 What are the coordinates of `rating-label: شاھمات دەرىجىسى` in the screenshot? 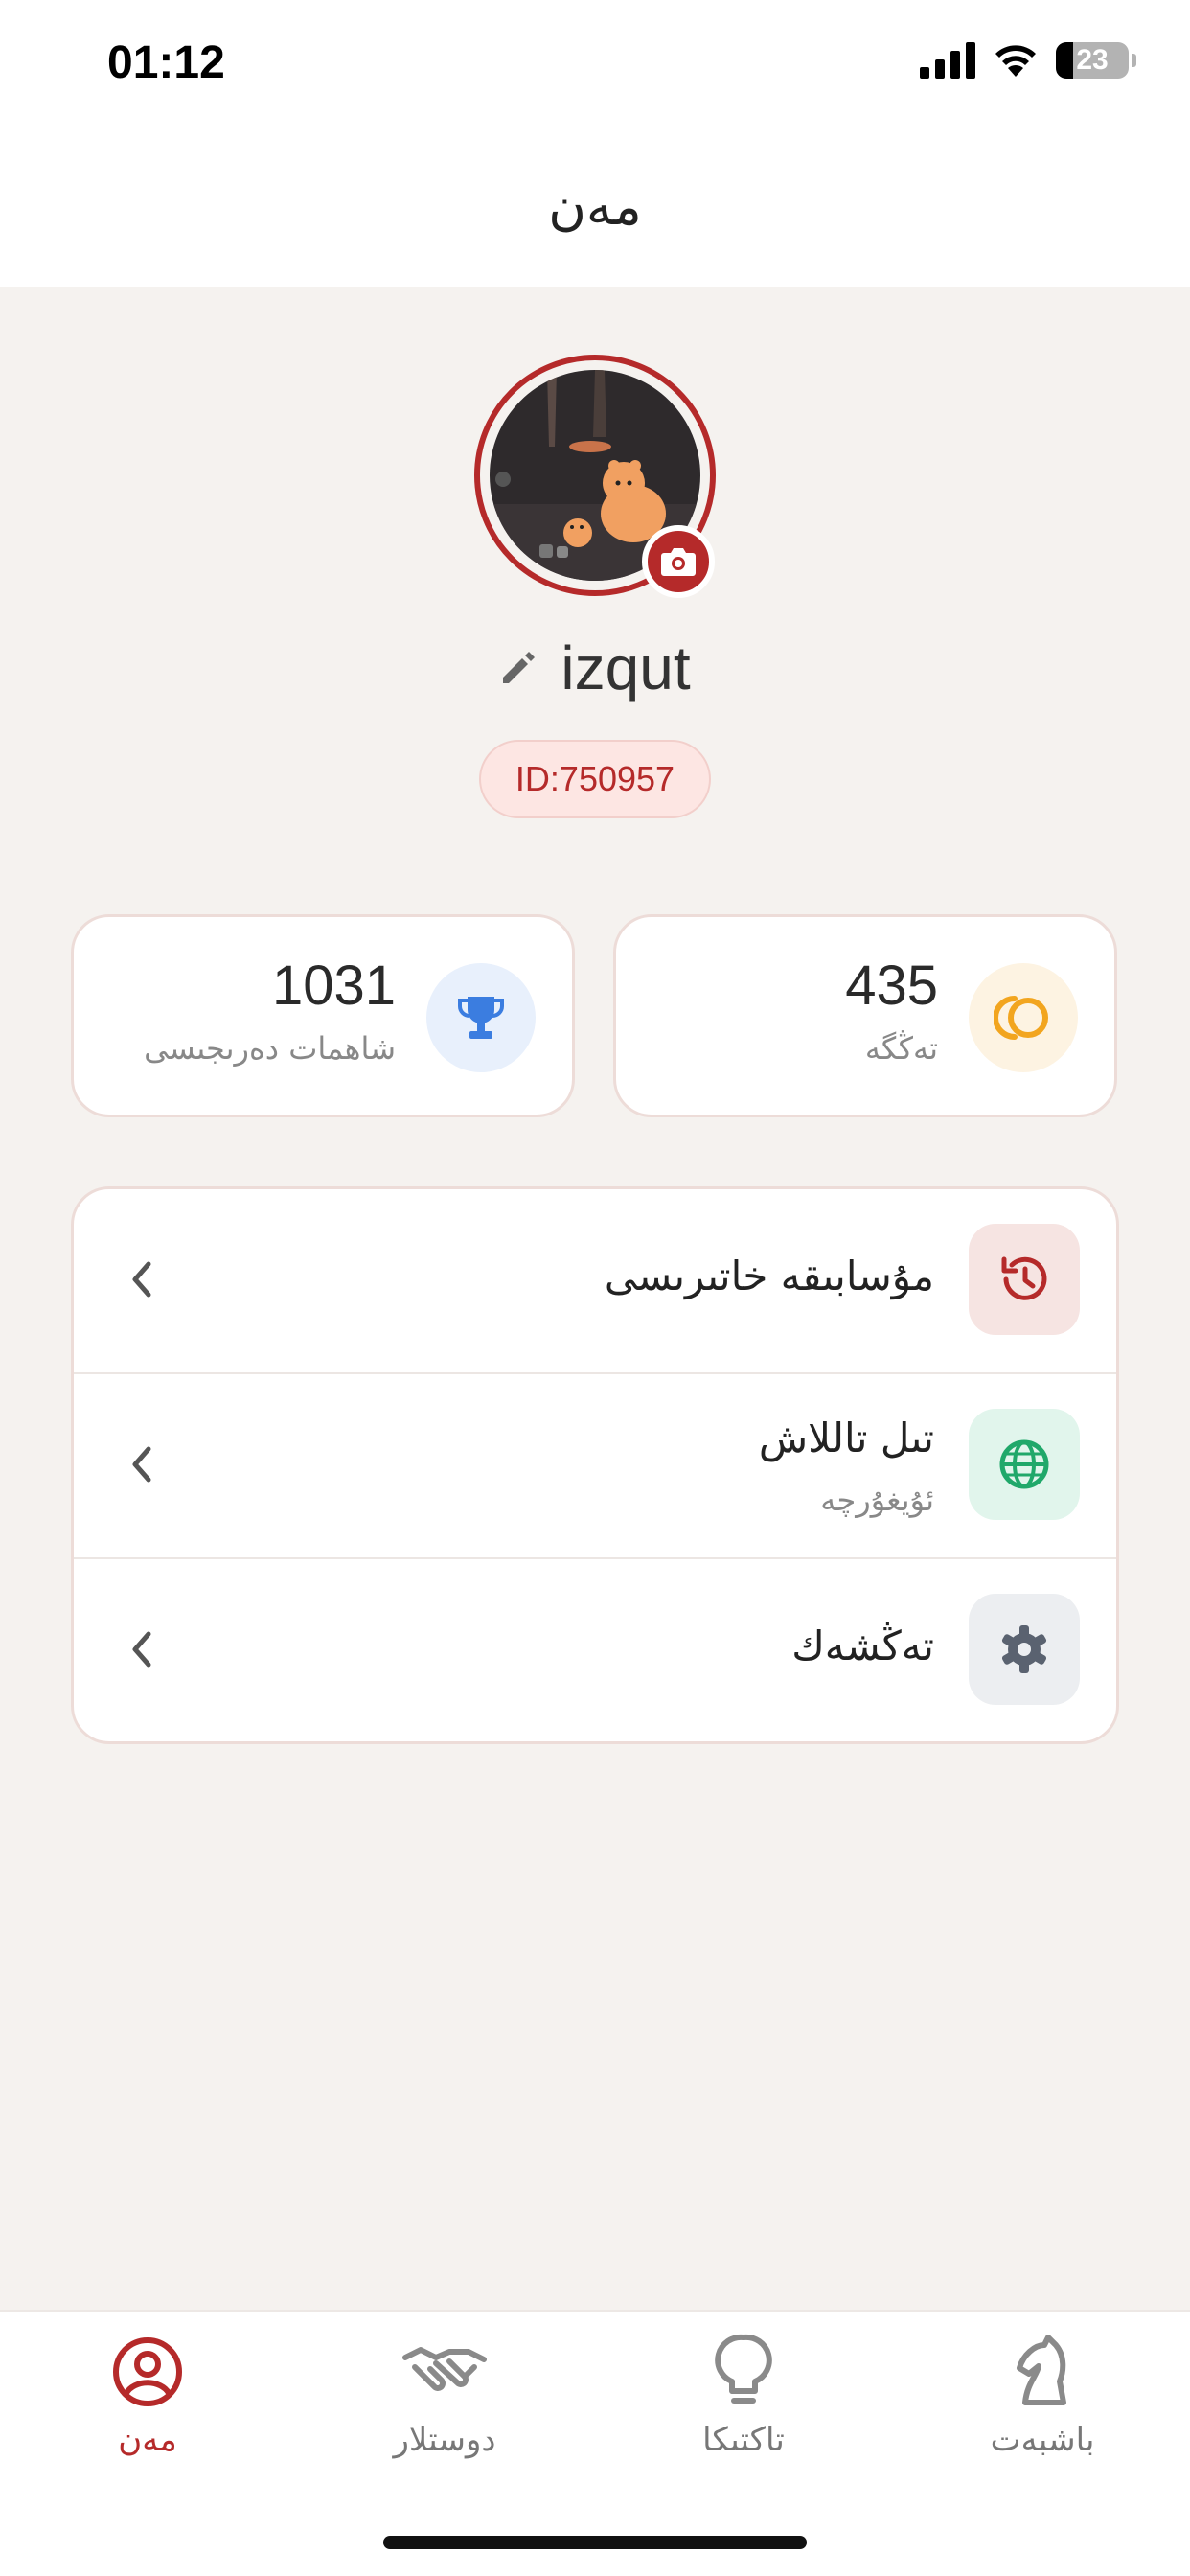 It's located at (270, 1048).